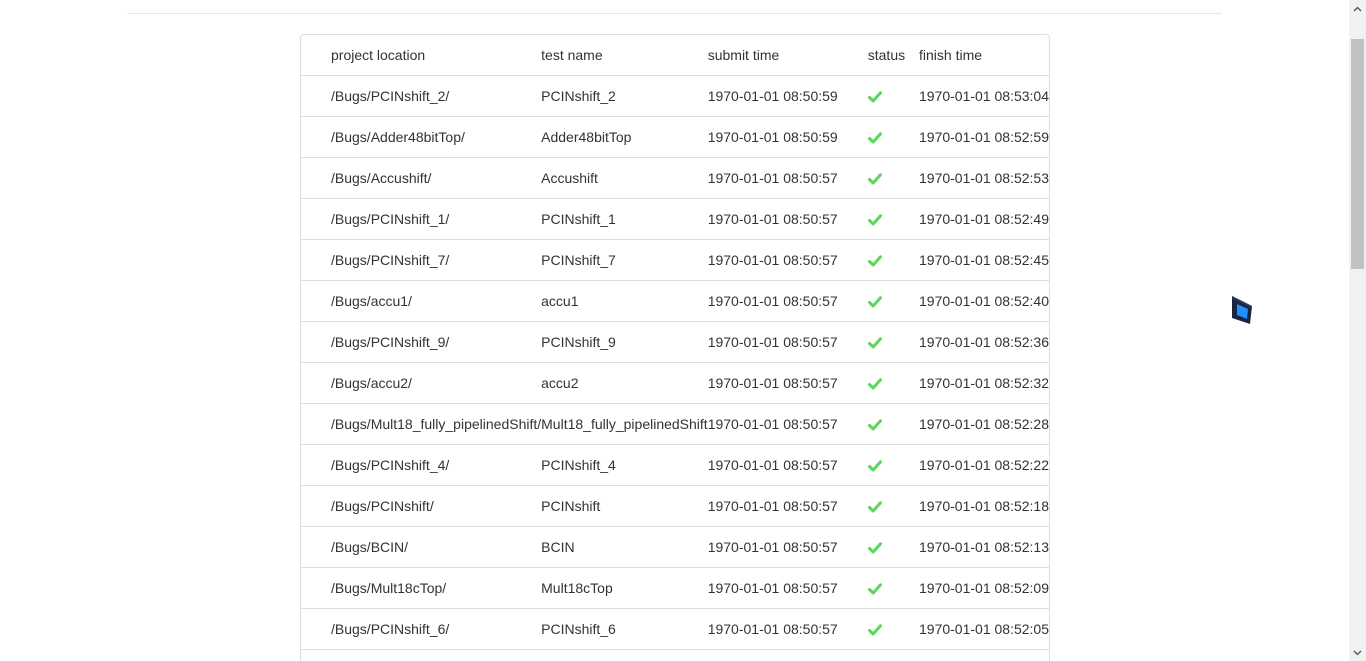 The image size is (1366, 661). Describe the element at coordinates (436, 424) in the screenshot. I see `cell-project-location-text: /Bugs/Mult18_fully_pipelinedShift/` at that location.